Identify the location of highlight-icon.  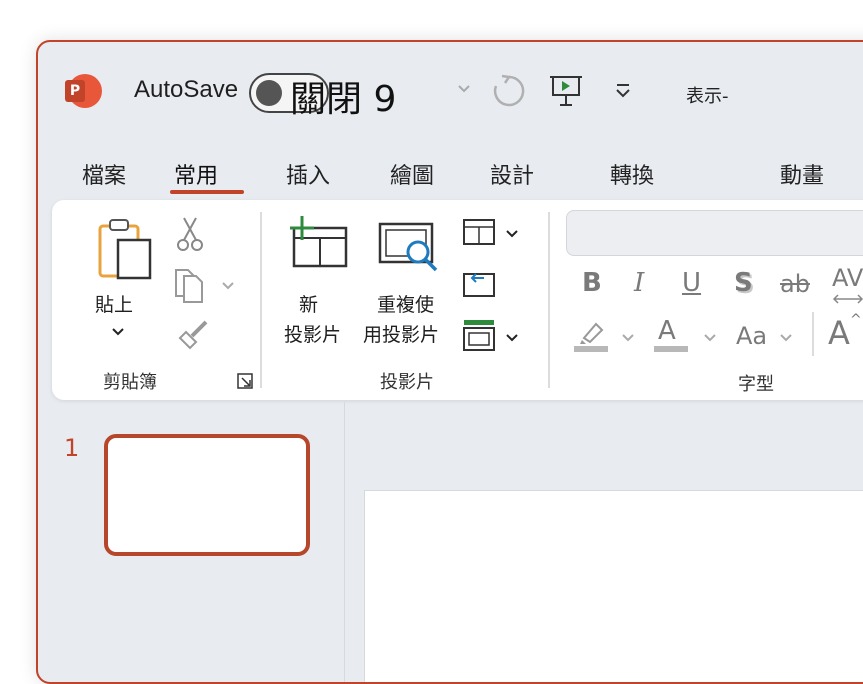
(591, 338).